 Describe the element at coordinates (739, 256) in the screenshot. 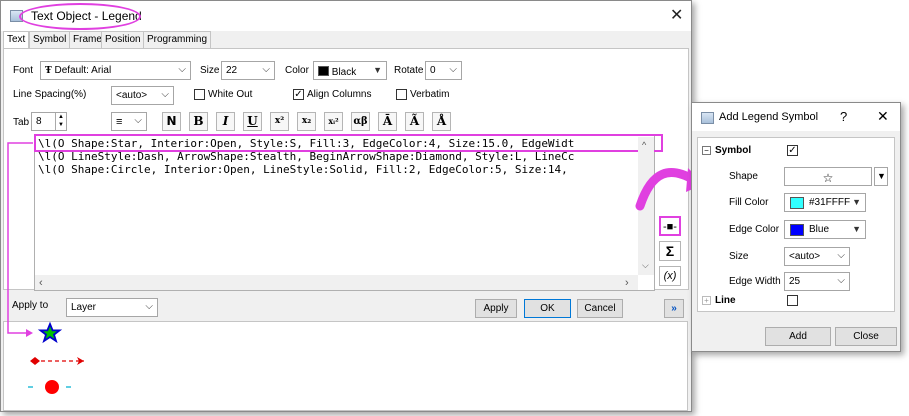

I see `size-label: Size` at that location.